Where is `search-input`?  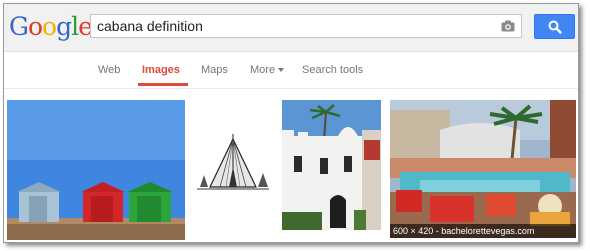
search-input is located at coordinates (294, 26).